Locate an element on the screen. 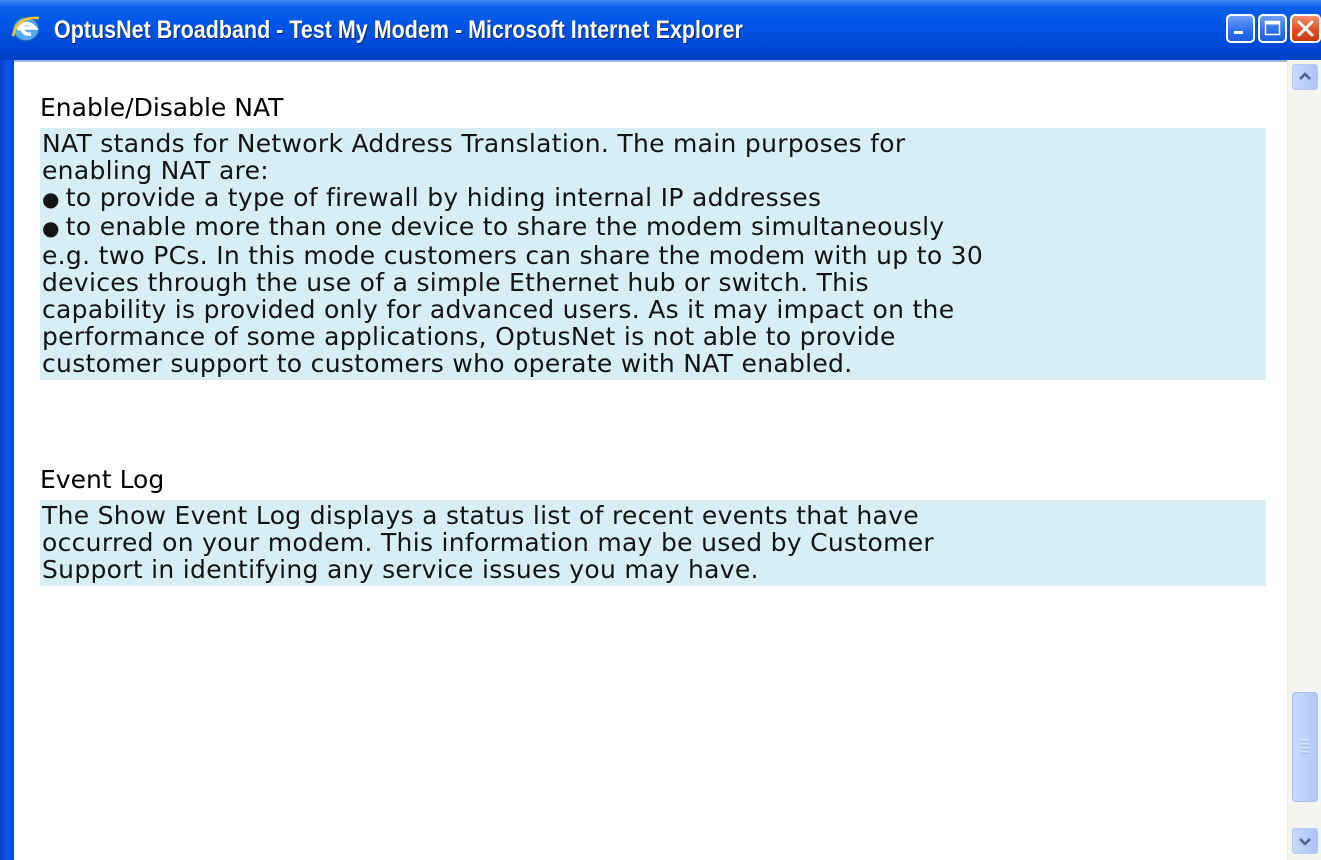 This screenshot has height=860, width=1321. scroll-thumb is located at coordinates (1305, 747).